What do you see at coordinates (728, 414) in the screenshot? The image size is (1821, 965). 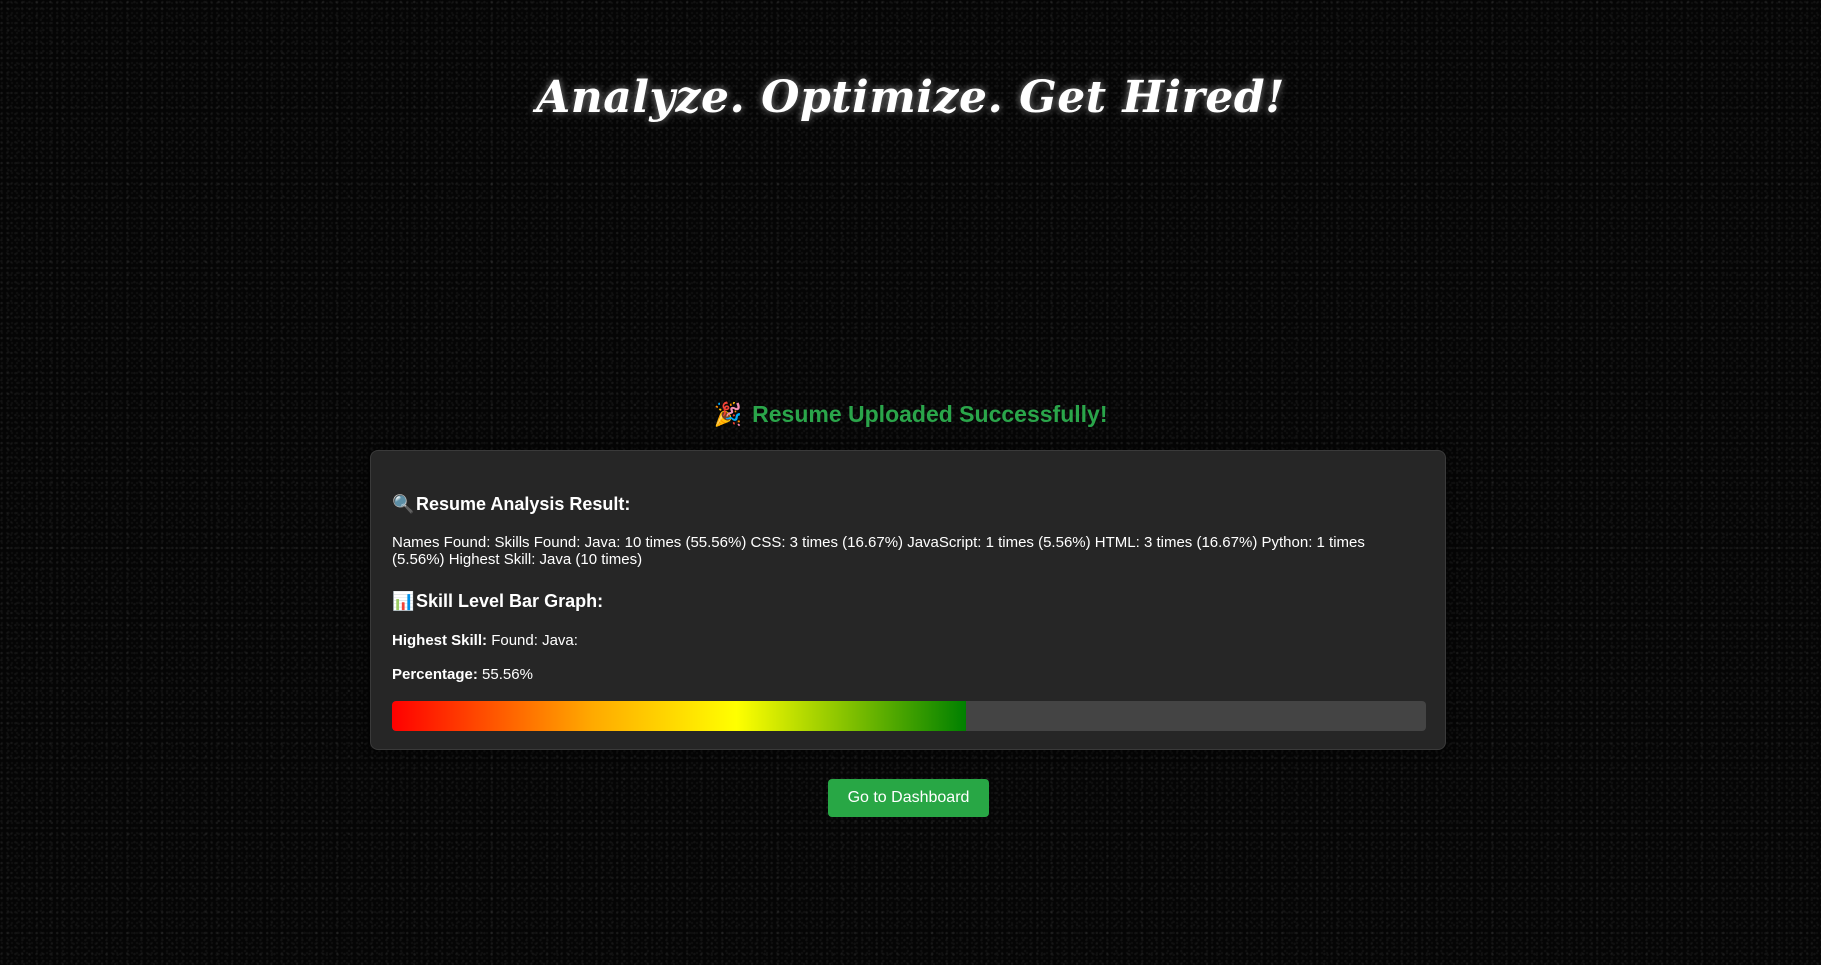 I see `party-popper-icon: 🎉` at bounding box center [728, 414].